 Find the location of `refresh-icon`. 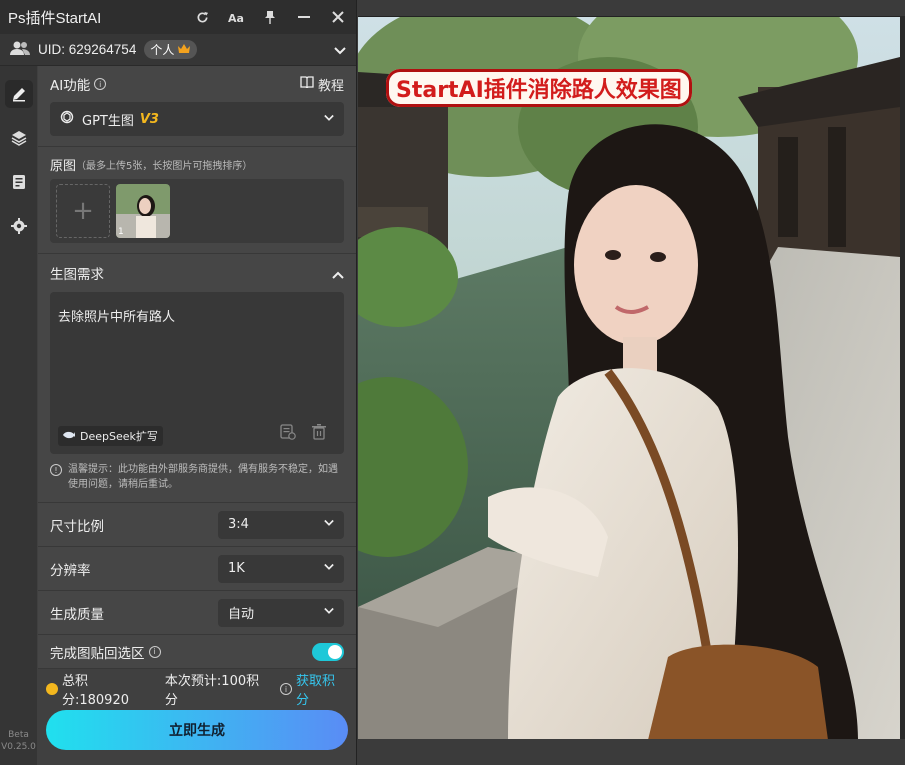

refresh-icon is located at coordinates (202, 17).